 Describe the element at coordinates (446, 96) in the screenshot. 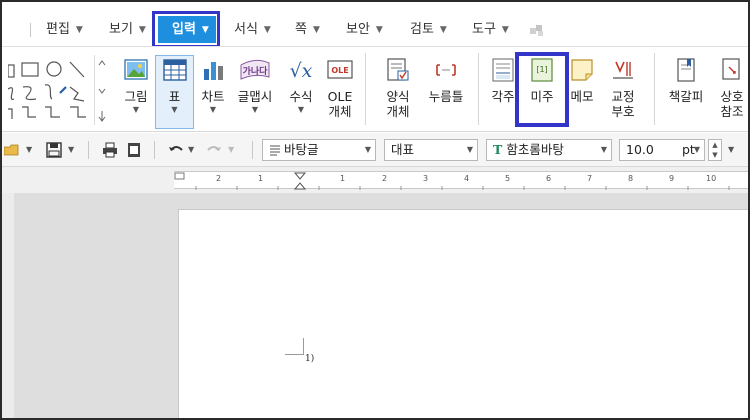

I see `push-field-label: 누름틀` at that location.